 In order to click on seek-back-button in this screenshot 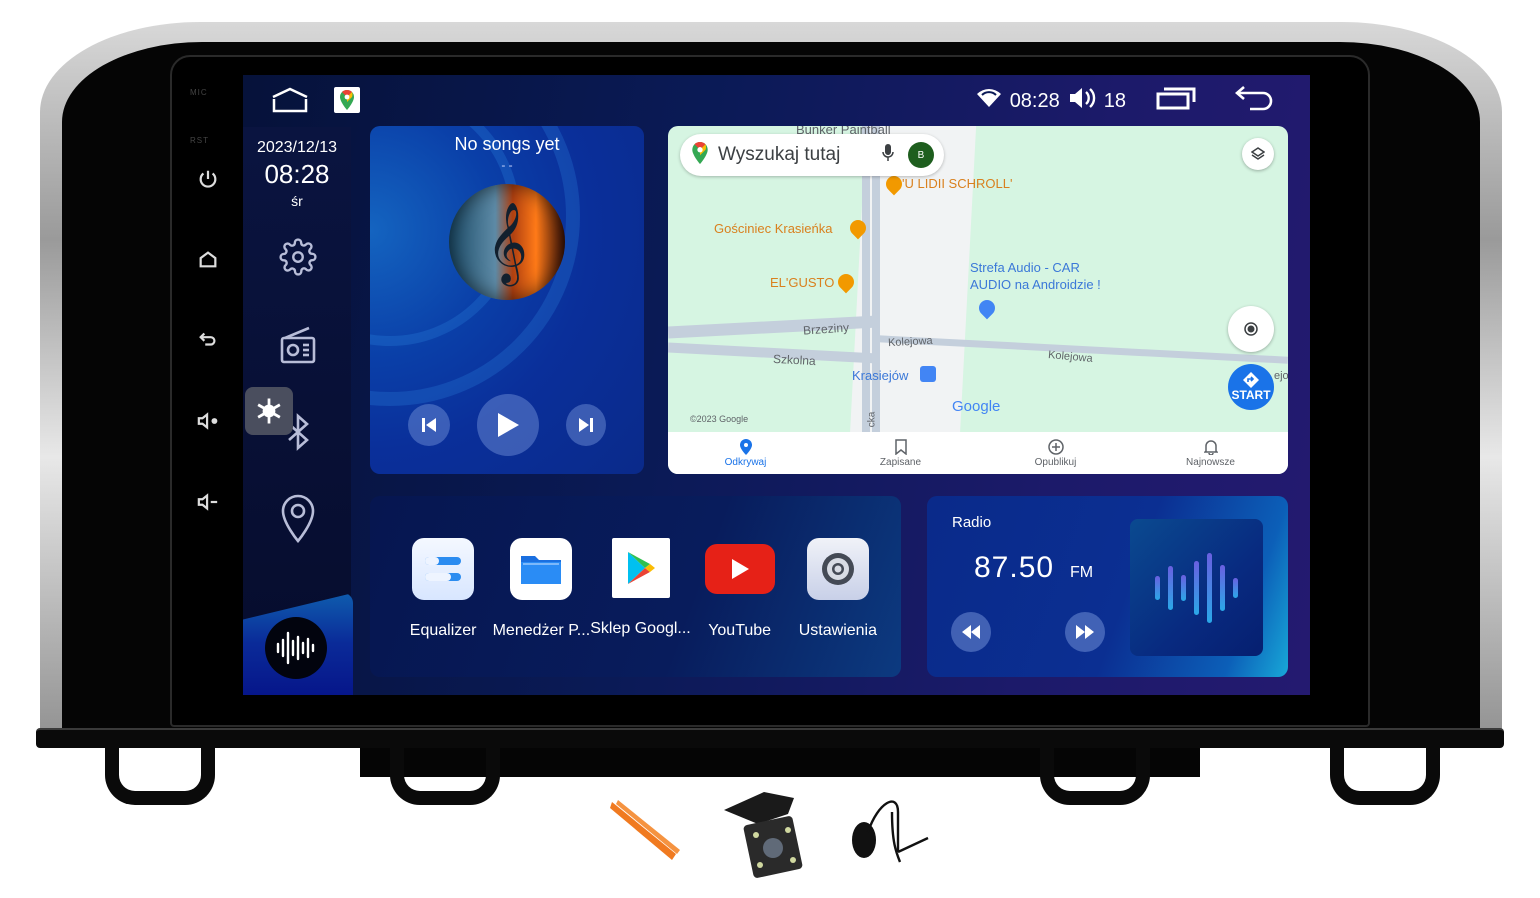, I will do `click(971, 632)`.